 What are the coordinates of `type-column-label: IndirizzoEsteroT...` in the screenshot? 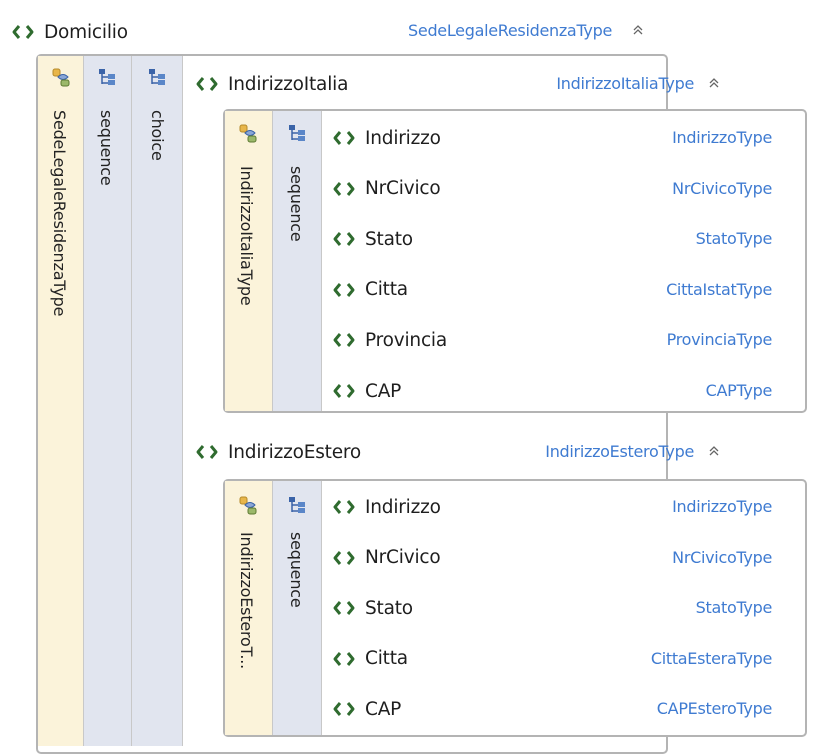 It's located at (246, 600).